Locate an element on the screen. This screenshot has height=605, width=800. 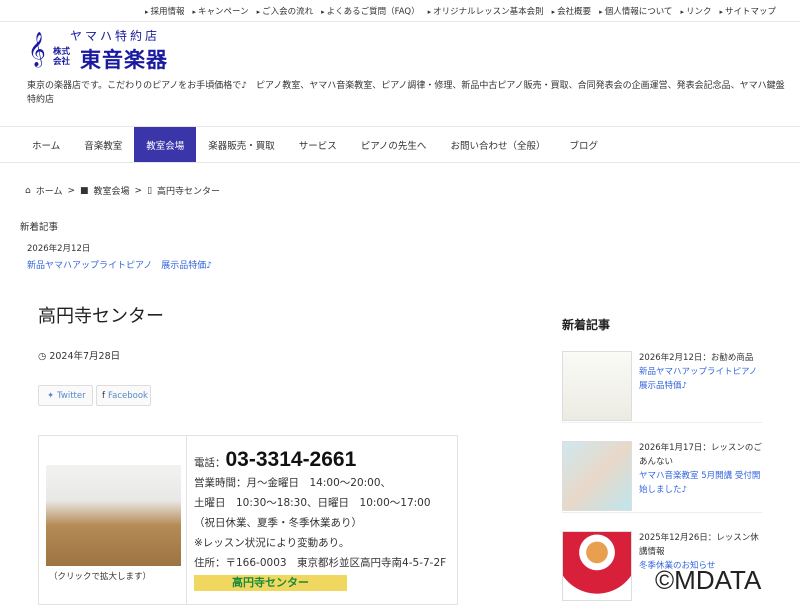
phone-number: 03-3314-2661 is located at coordinates (291, 459).